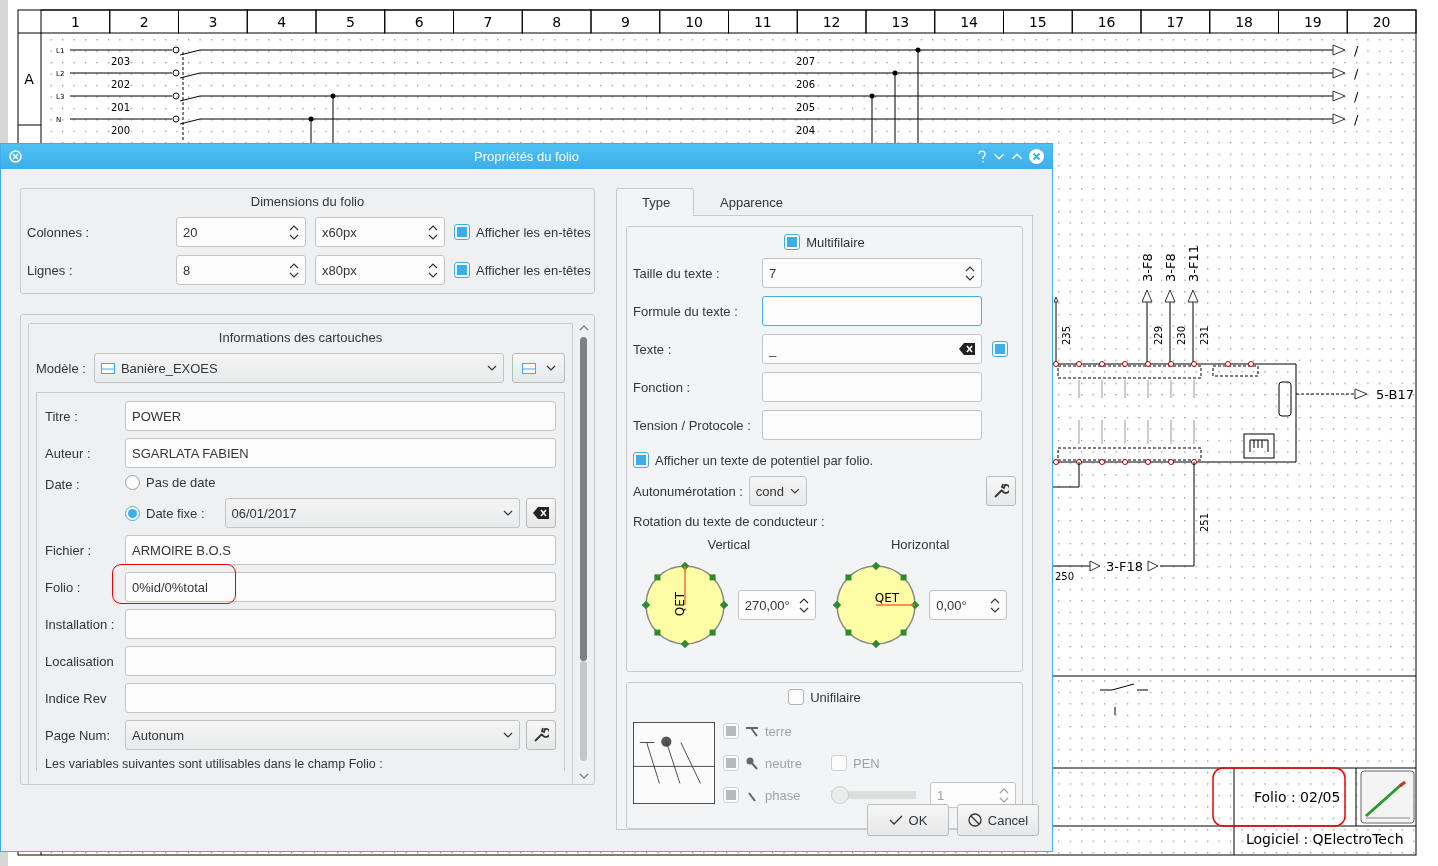 This screenshot has width=1438, height=866. I want to click on maximize-icon, so click(1017, 156).